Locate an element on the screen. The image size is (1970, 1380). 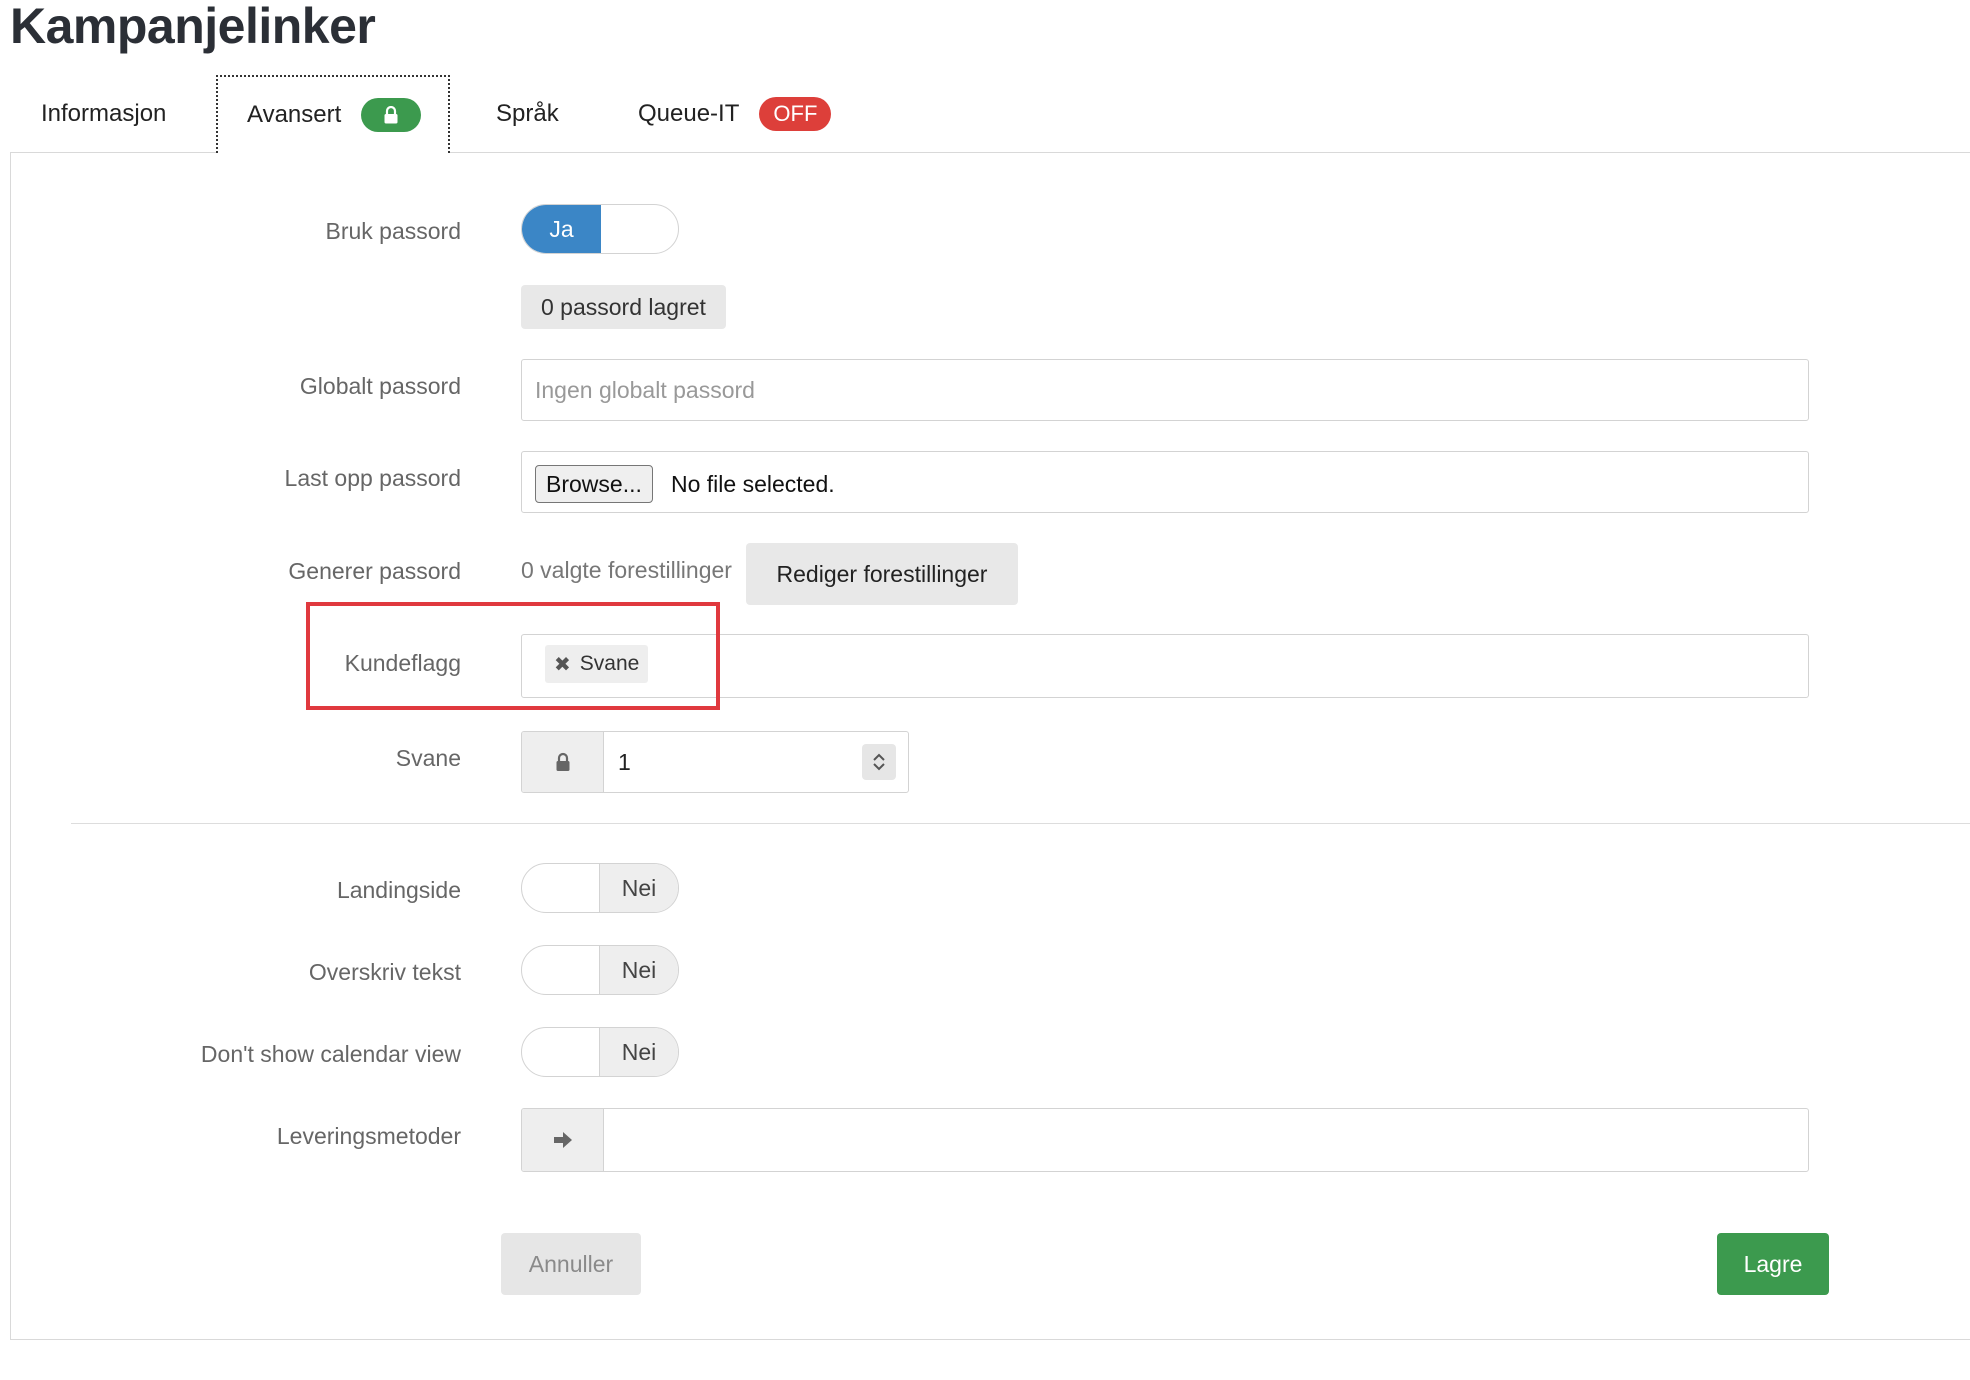
override-text-label: Overskriv tekst is located at coordinates (384, 972).